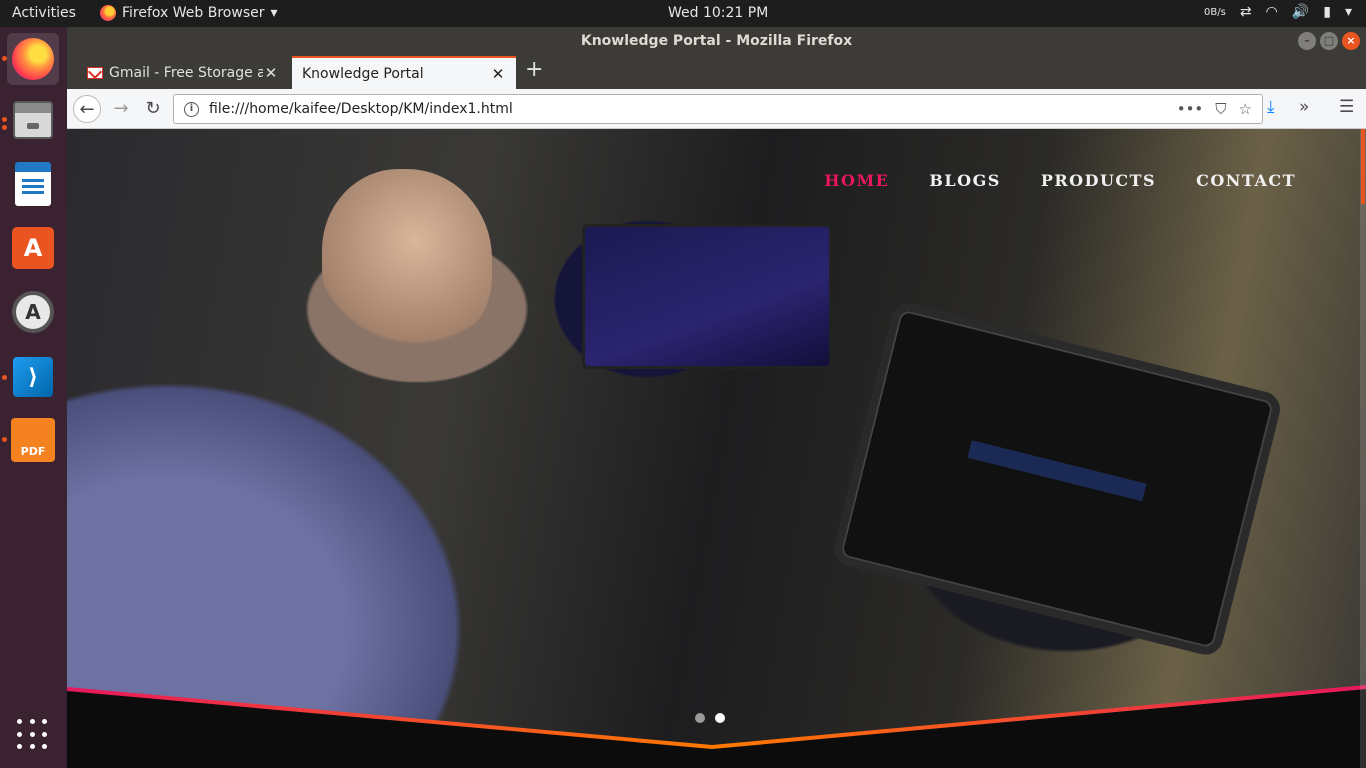  Describe the element at coordinates (718, 13) in the screenshot. I see `clock: Wed 10:21 PM` at that location.